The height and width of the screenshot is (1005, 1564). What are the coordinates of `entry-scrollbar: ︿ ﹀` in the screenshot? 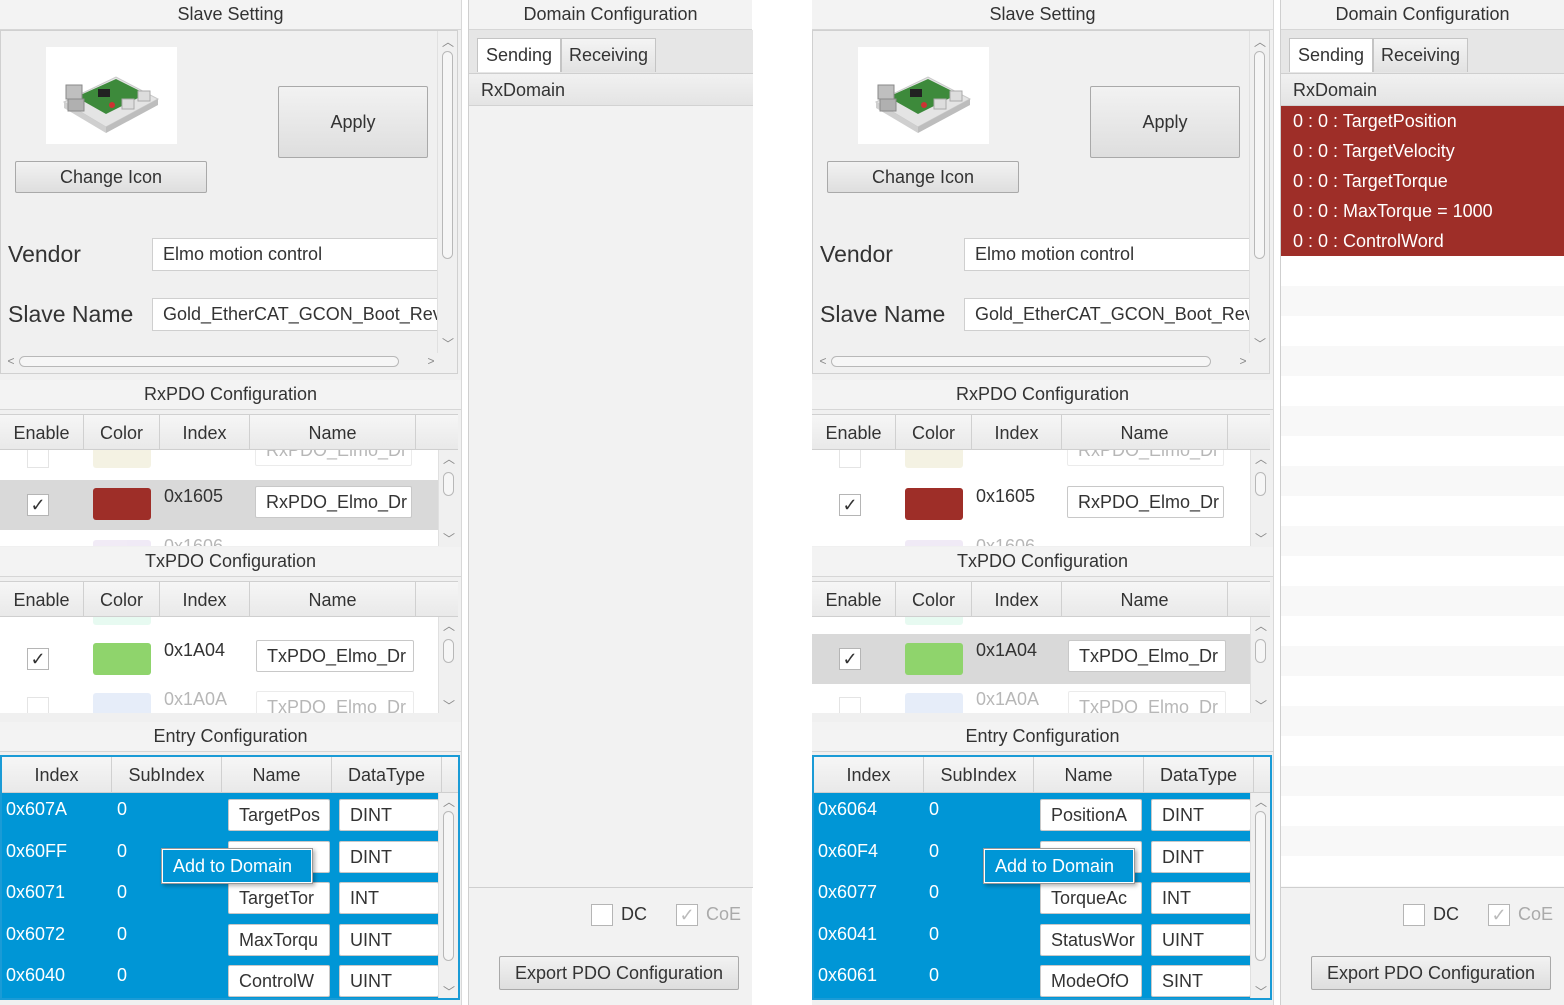 It's located at (448, 895).